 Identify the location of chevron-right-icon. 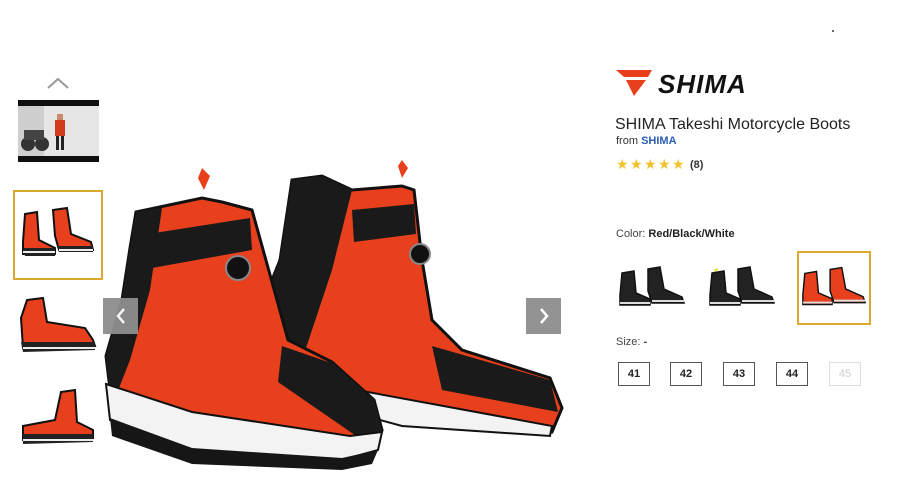
(544, 316).